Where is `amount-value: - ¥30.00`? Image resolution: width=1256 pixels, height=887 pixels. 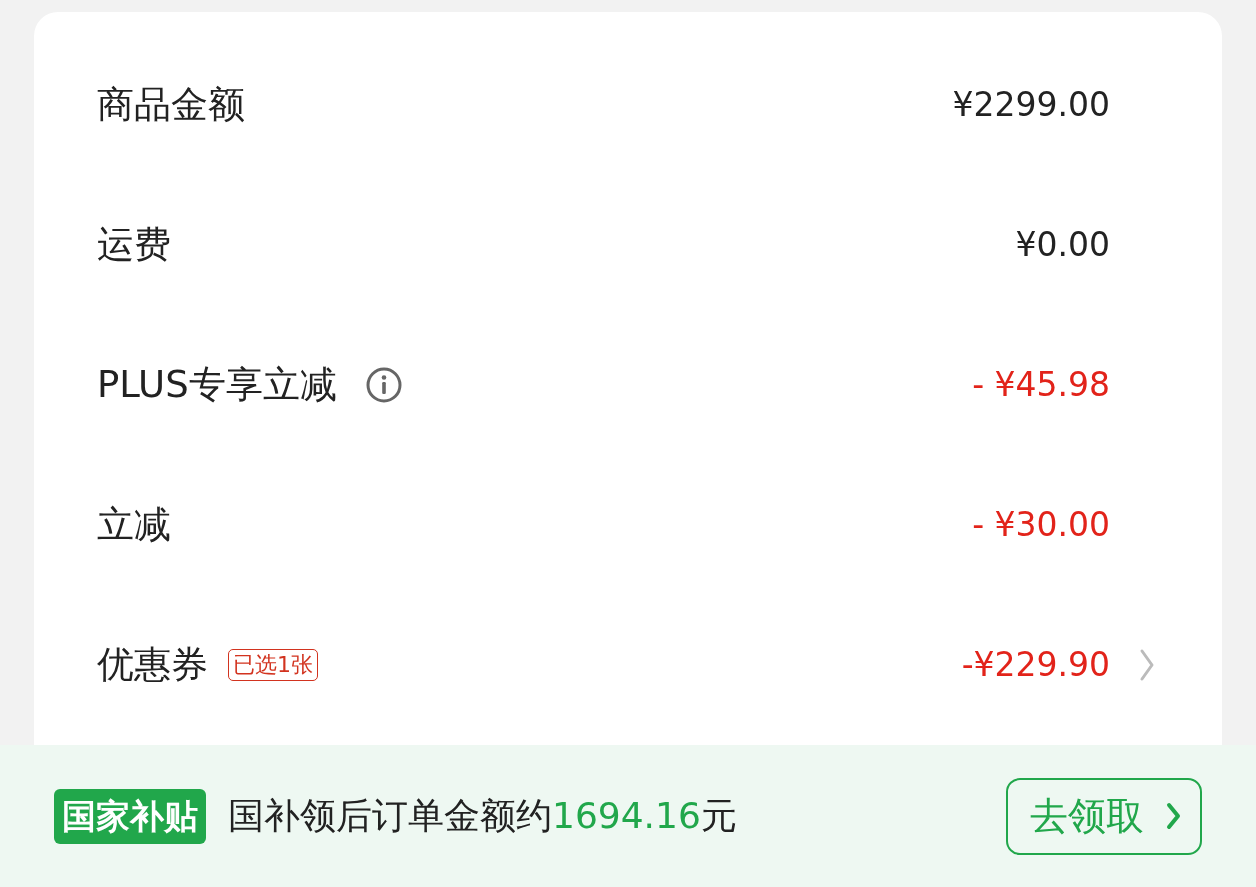 amount-value: - ¥30.00 is located at coordinates (1041, 525).